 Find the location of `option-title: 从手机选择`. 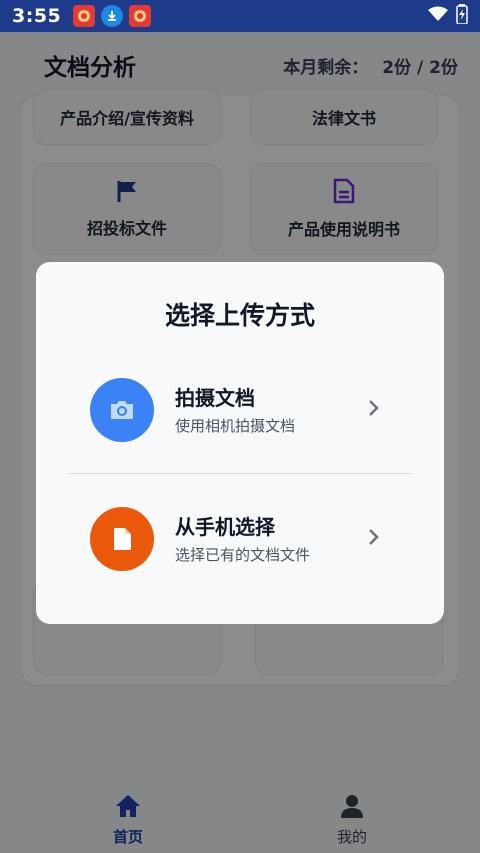

option-title: 从手机选择 is located at coordinates (225, 527).